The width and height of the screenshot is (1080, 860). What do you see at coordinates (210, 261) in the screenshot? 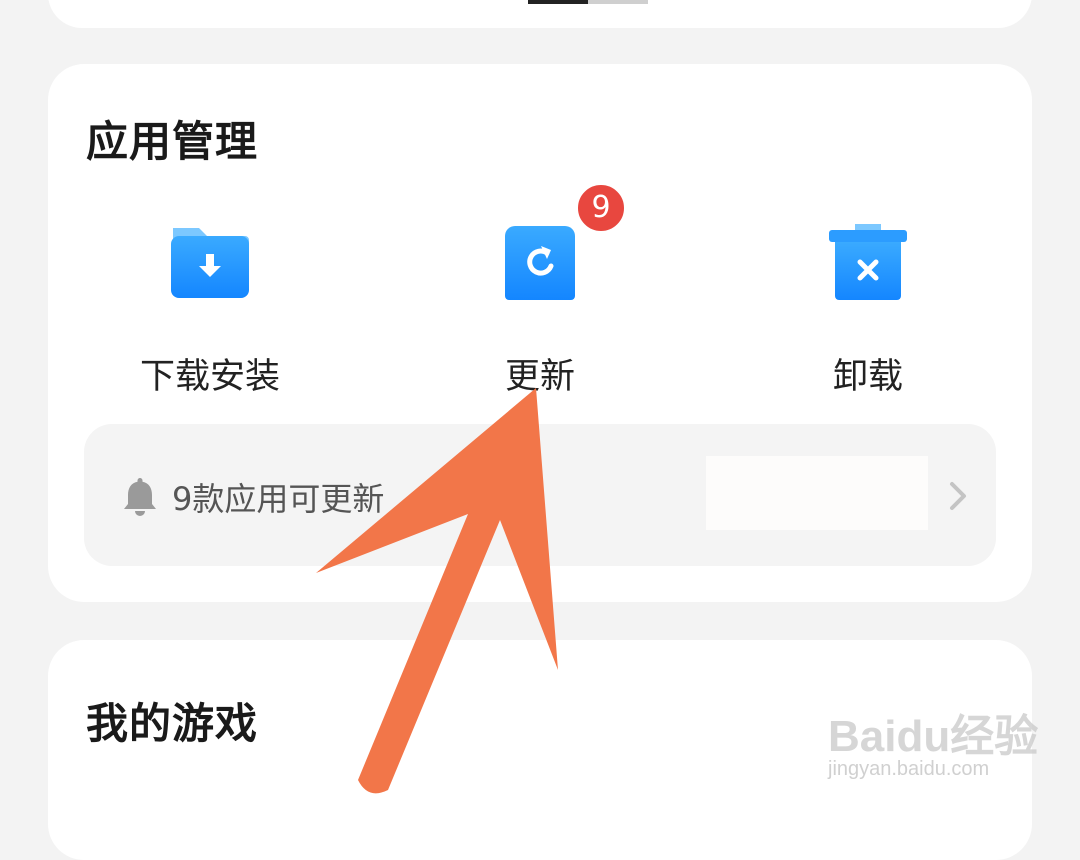
I see `folder-download-icon` at bounding box center [210, 261].